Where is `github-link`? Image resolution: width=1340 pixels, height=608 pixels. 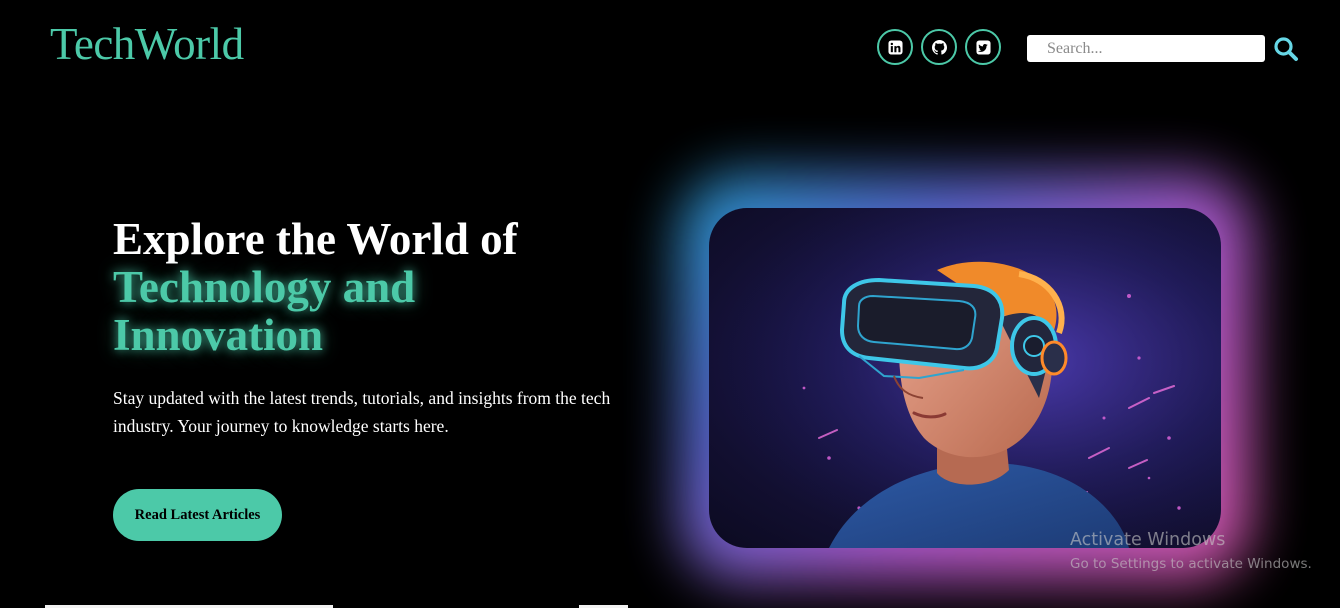
github-link is located at coordinates (939, 47).